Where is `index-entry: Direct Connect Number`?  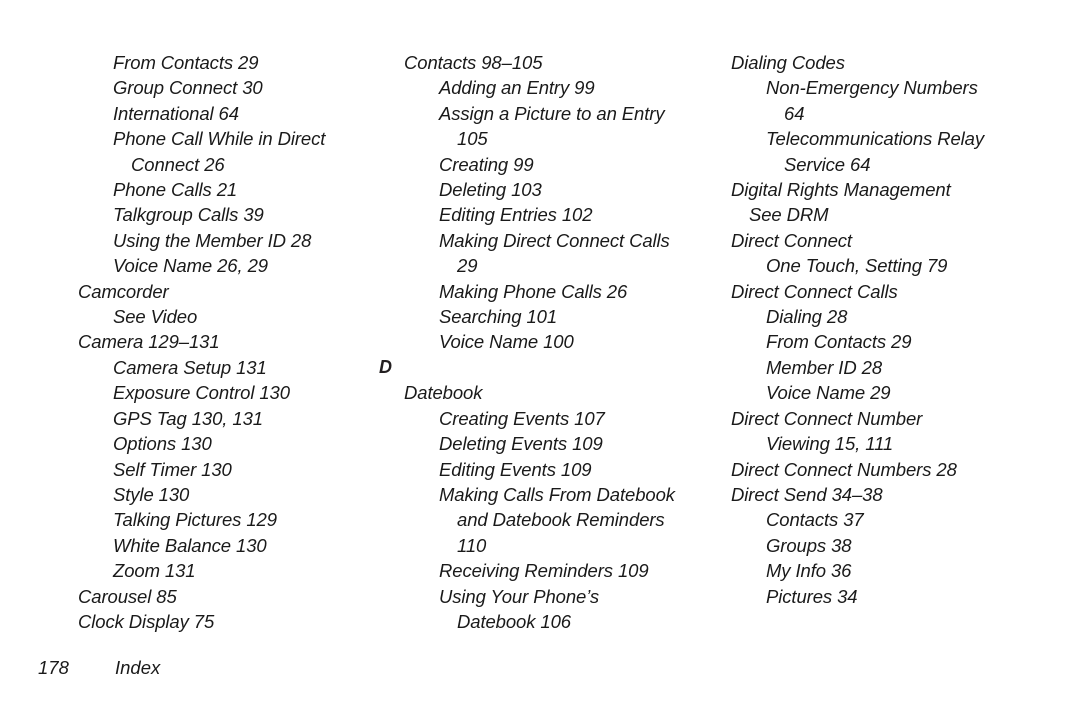 index-entry: Direct Connect Number is located at coordinates (896, 418).